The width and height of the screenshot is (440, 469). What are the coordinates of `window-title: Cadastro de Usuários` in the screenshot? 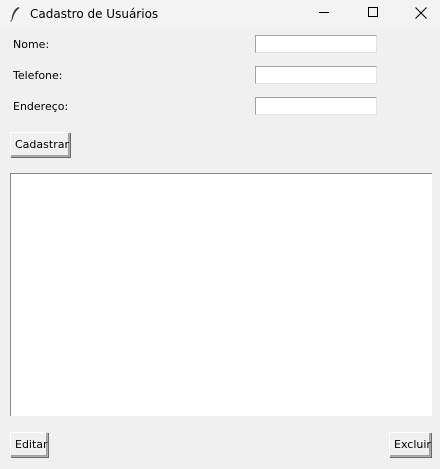 It's located at (94, 14).